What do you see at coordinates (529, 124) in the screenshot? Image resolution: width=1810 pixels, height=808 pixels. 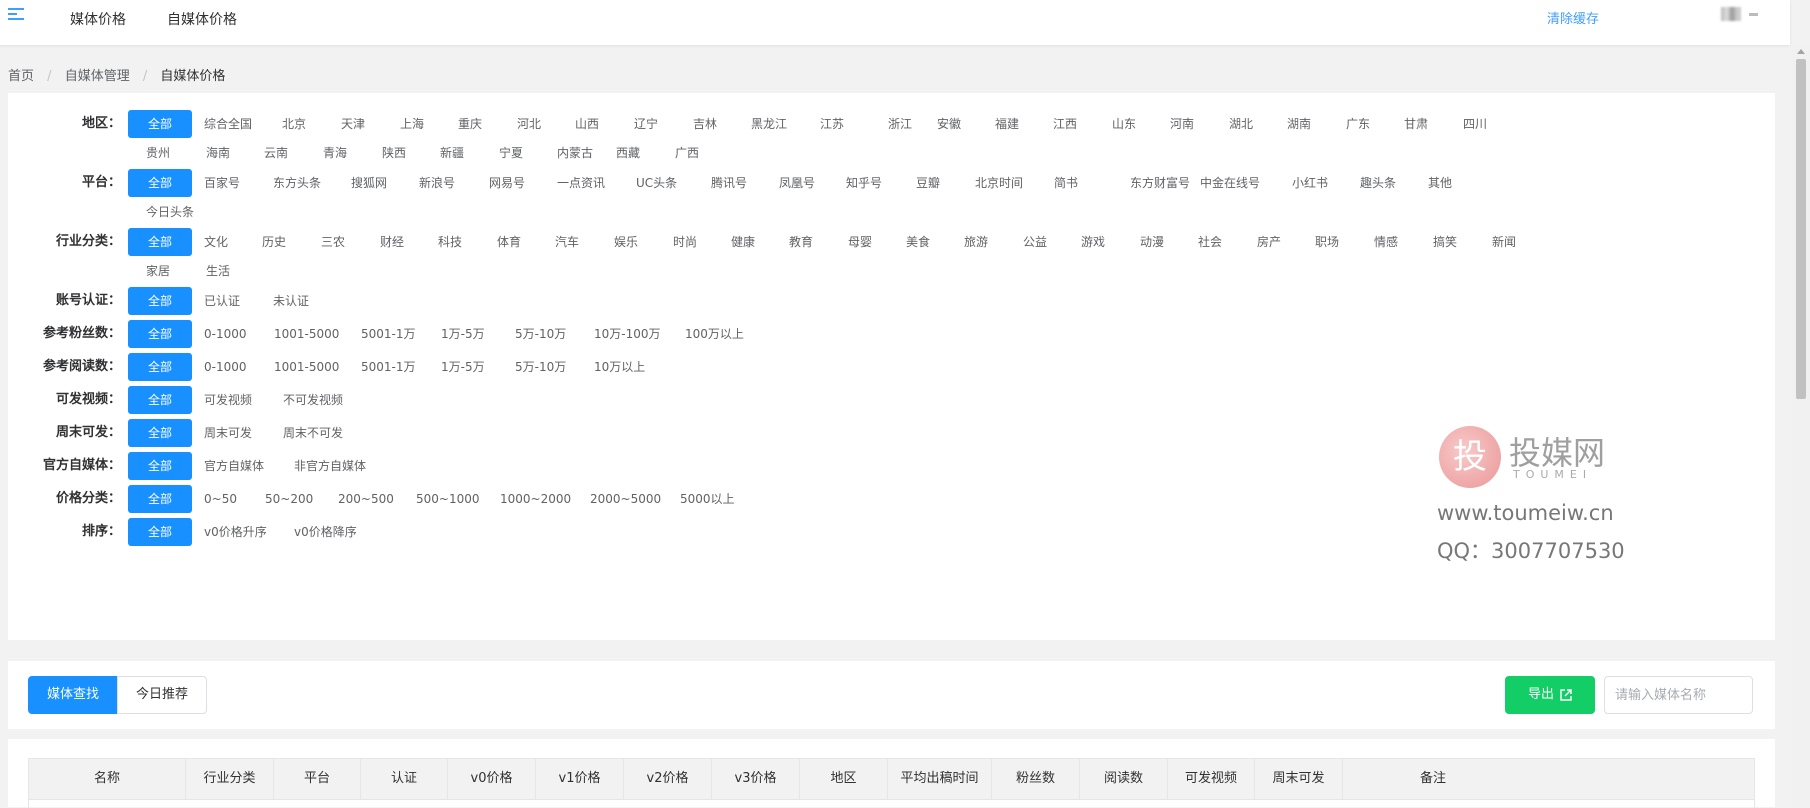 I see `filter-option: 河北` at bounding box center [529, 124].